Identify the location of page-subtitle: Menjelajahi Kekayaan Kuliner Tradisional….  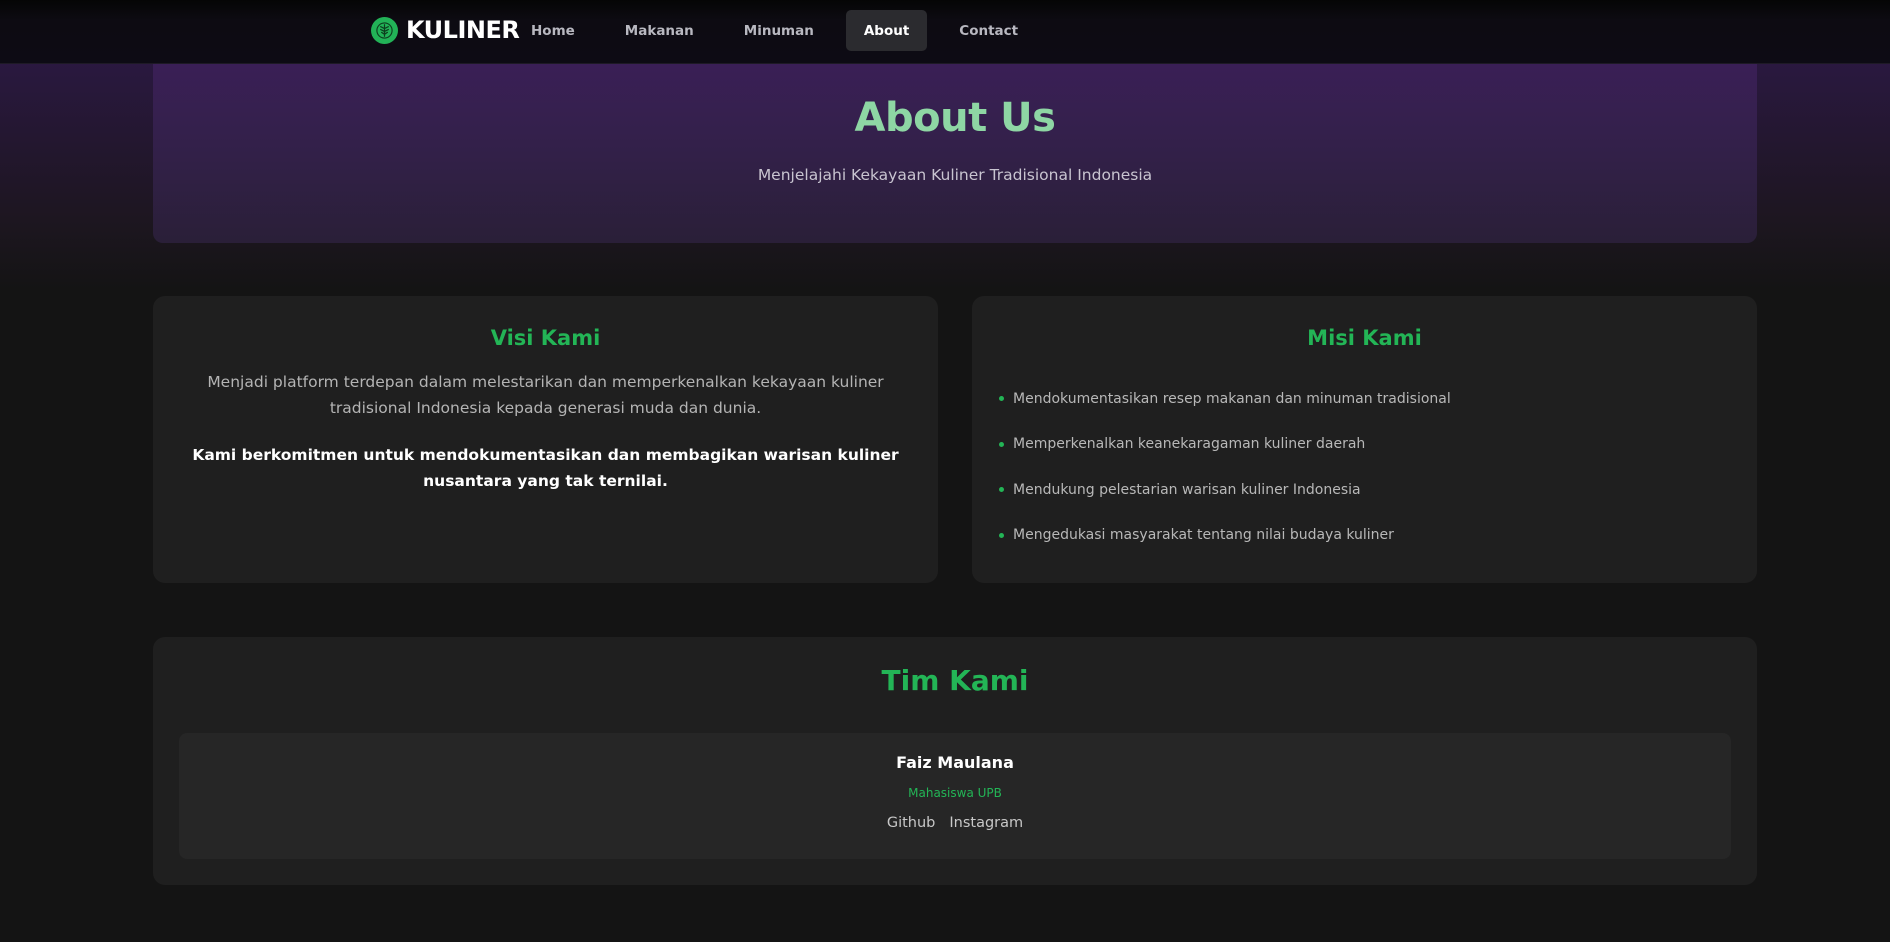
(955, 175).